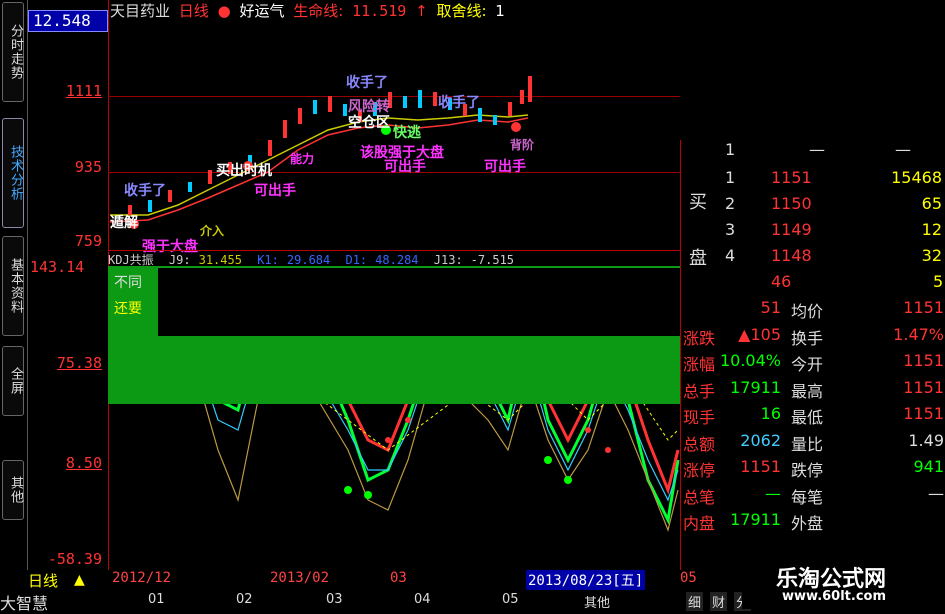 The height and width of the screenshot is (614, 945). I want to click on tab-basic-info: 基本资料, so click(13, 286).